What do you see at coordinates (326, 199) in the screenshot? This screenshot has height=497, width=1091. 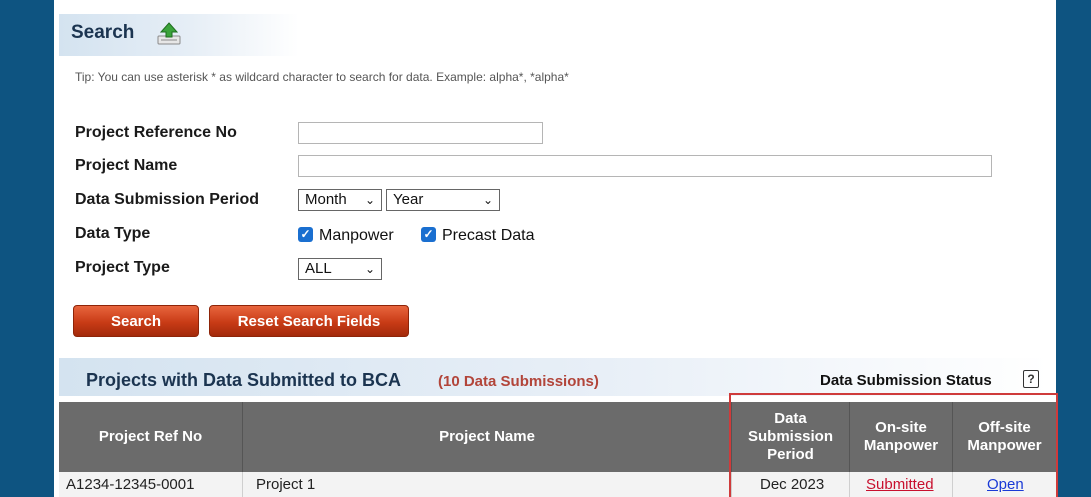 I see `month-select-value: Month` at bounding box center [326, 199].